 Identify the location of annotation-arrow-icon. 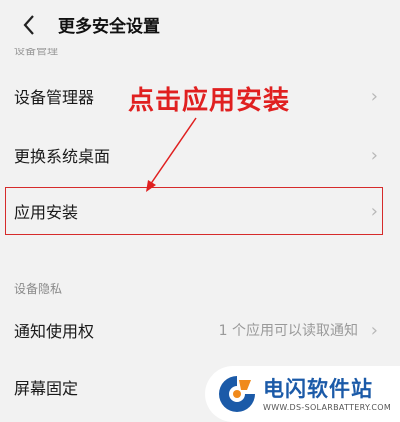
(171, 154).